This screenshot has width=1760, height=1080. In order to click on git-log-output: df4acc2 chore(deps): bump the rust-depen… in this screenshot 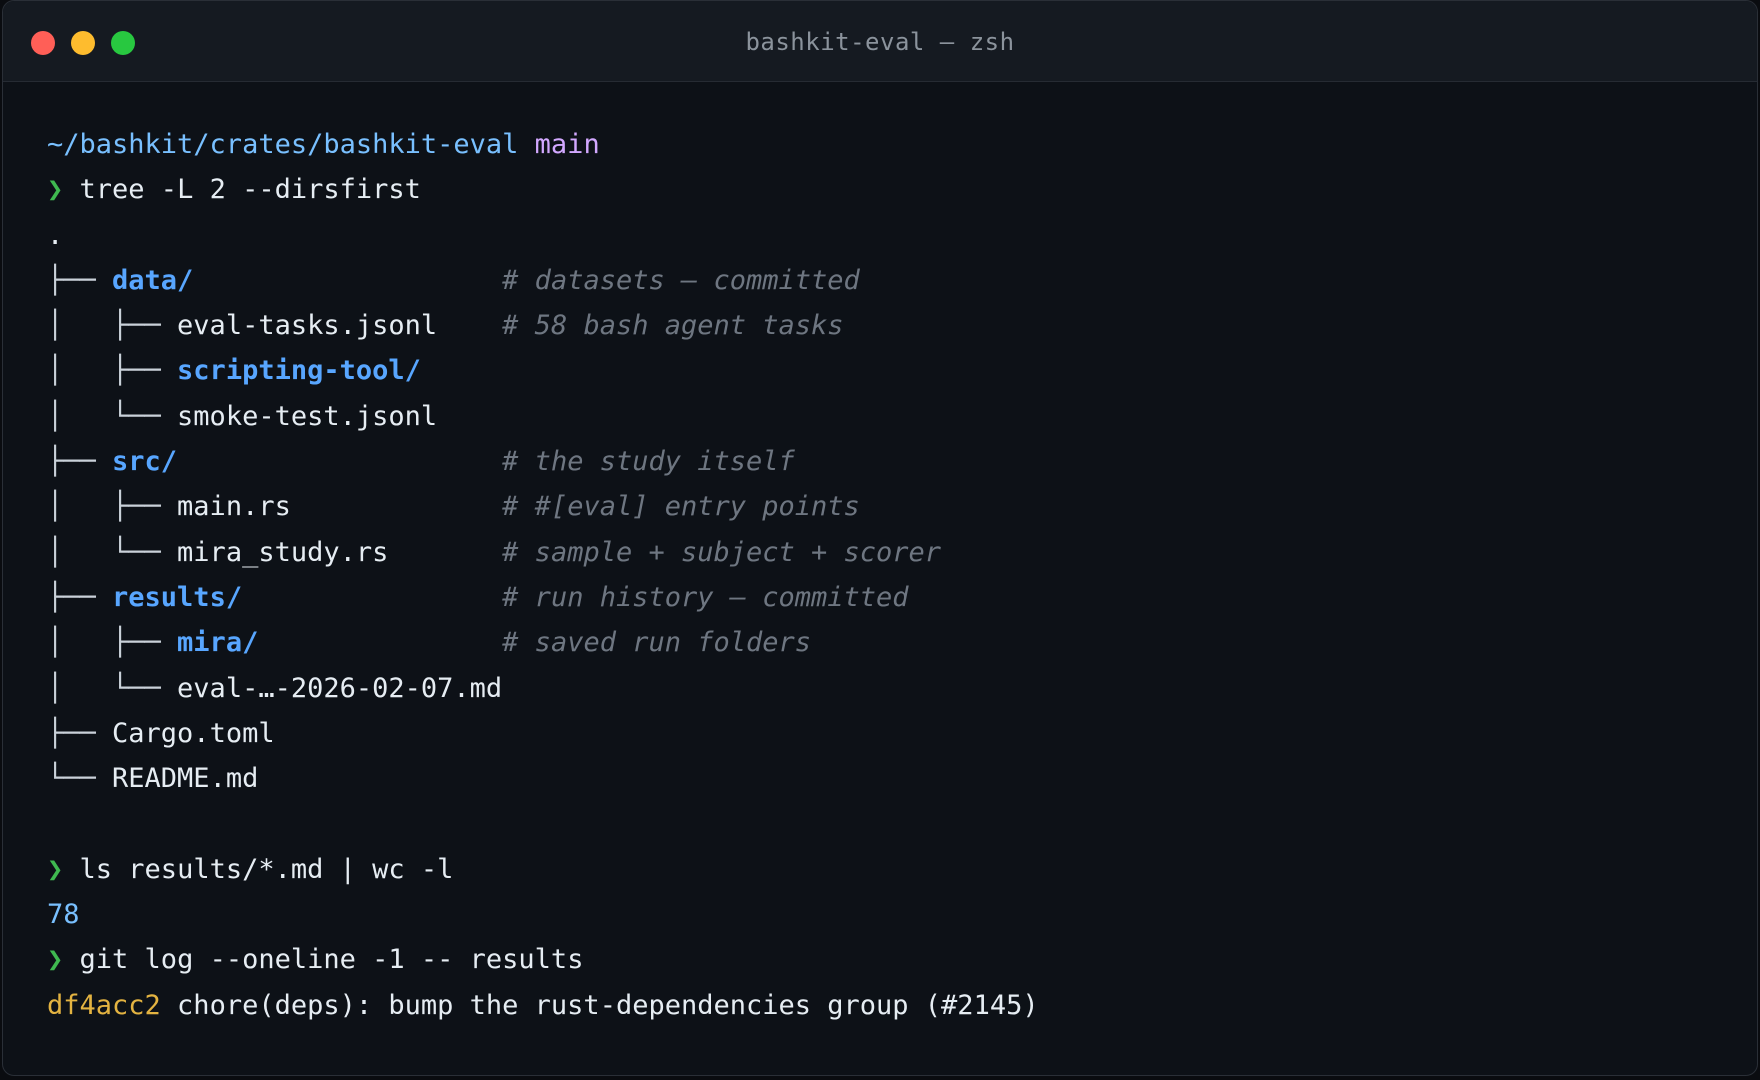, I will do `click(902, 1005)`.